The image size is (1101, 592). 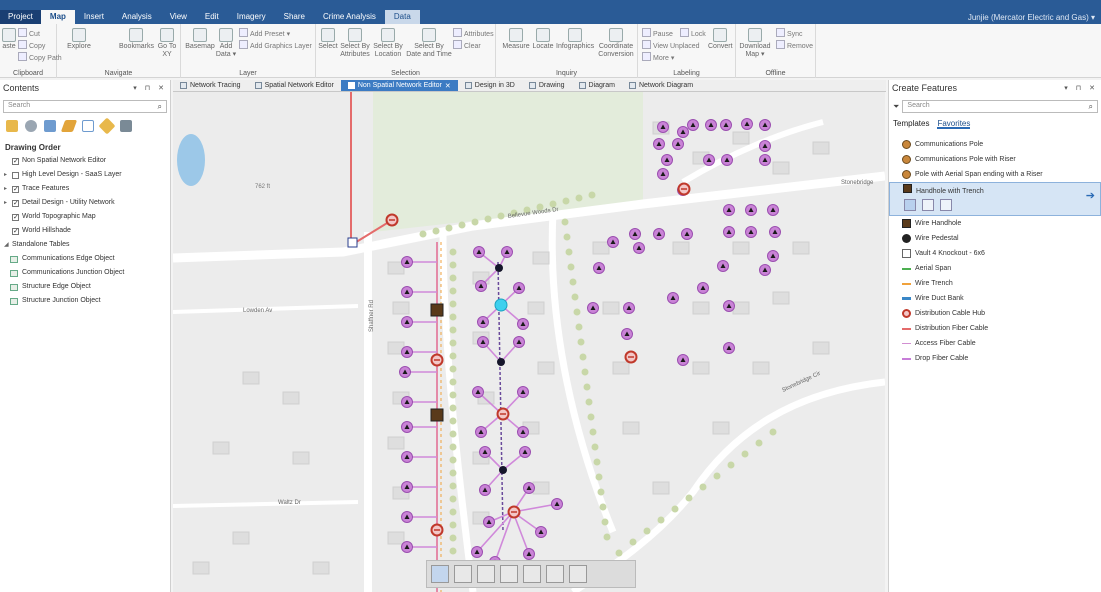 What do you see at coordinates (532, 574) in the screenshot?
I see `constraint-tool-icon` at bounding box center [532, 574].